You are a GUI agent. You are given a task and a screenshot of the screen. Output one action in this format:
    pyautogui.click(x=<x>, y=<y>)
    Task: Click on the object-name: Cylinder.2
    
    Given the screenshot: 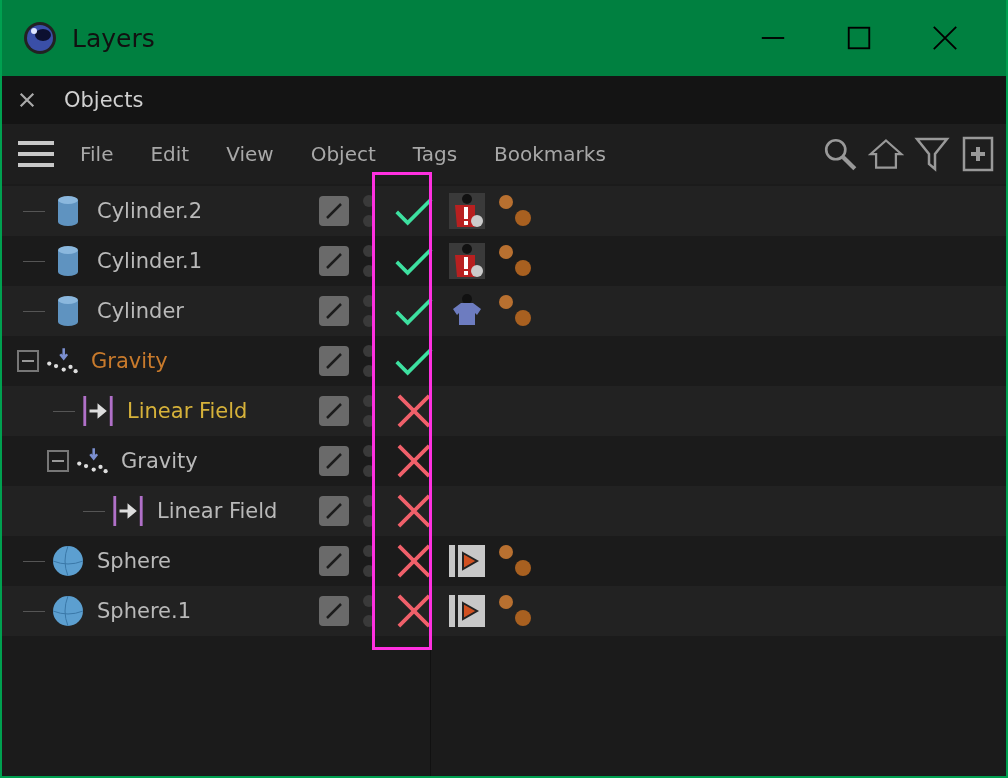 What is the action you would take?
    pyautogui.click(x=150, y=211)
    